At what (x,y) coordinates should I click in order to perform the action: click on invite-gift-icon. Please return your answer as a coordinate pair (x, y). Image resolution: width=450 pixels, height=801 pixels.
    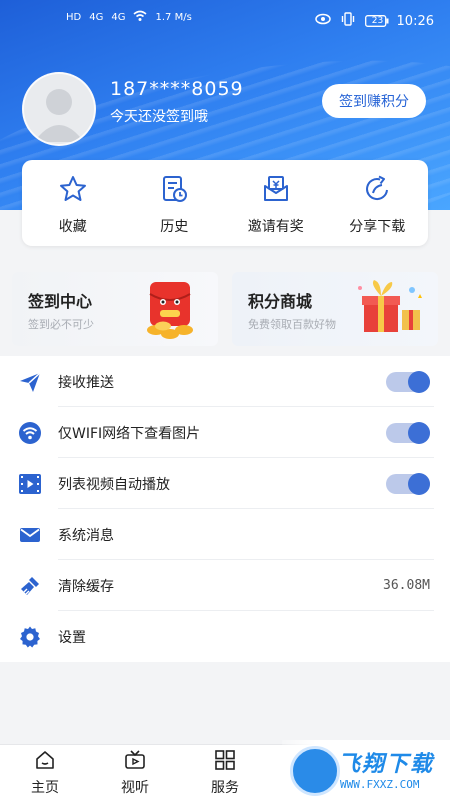
    Looking at the image, I should click on (275, 188).